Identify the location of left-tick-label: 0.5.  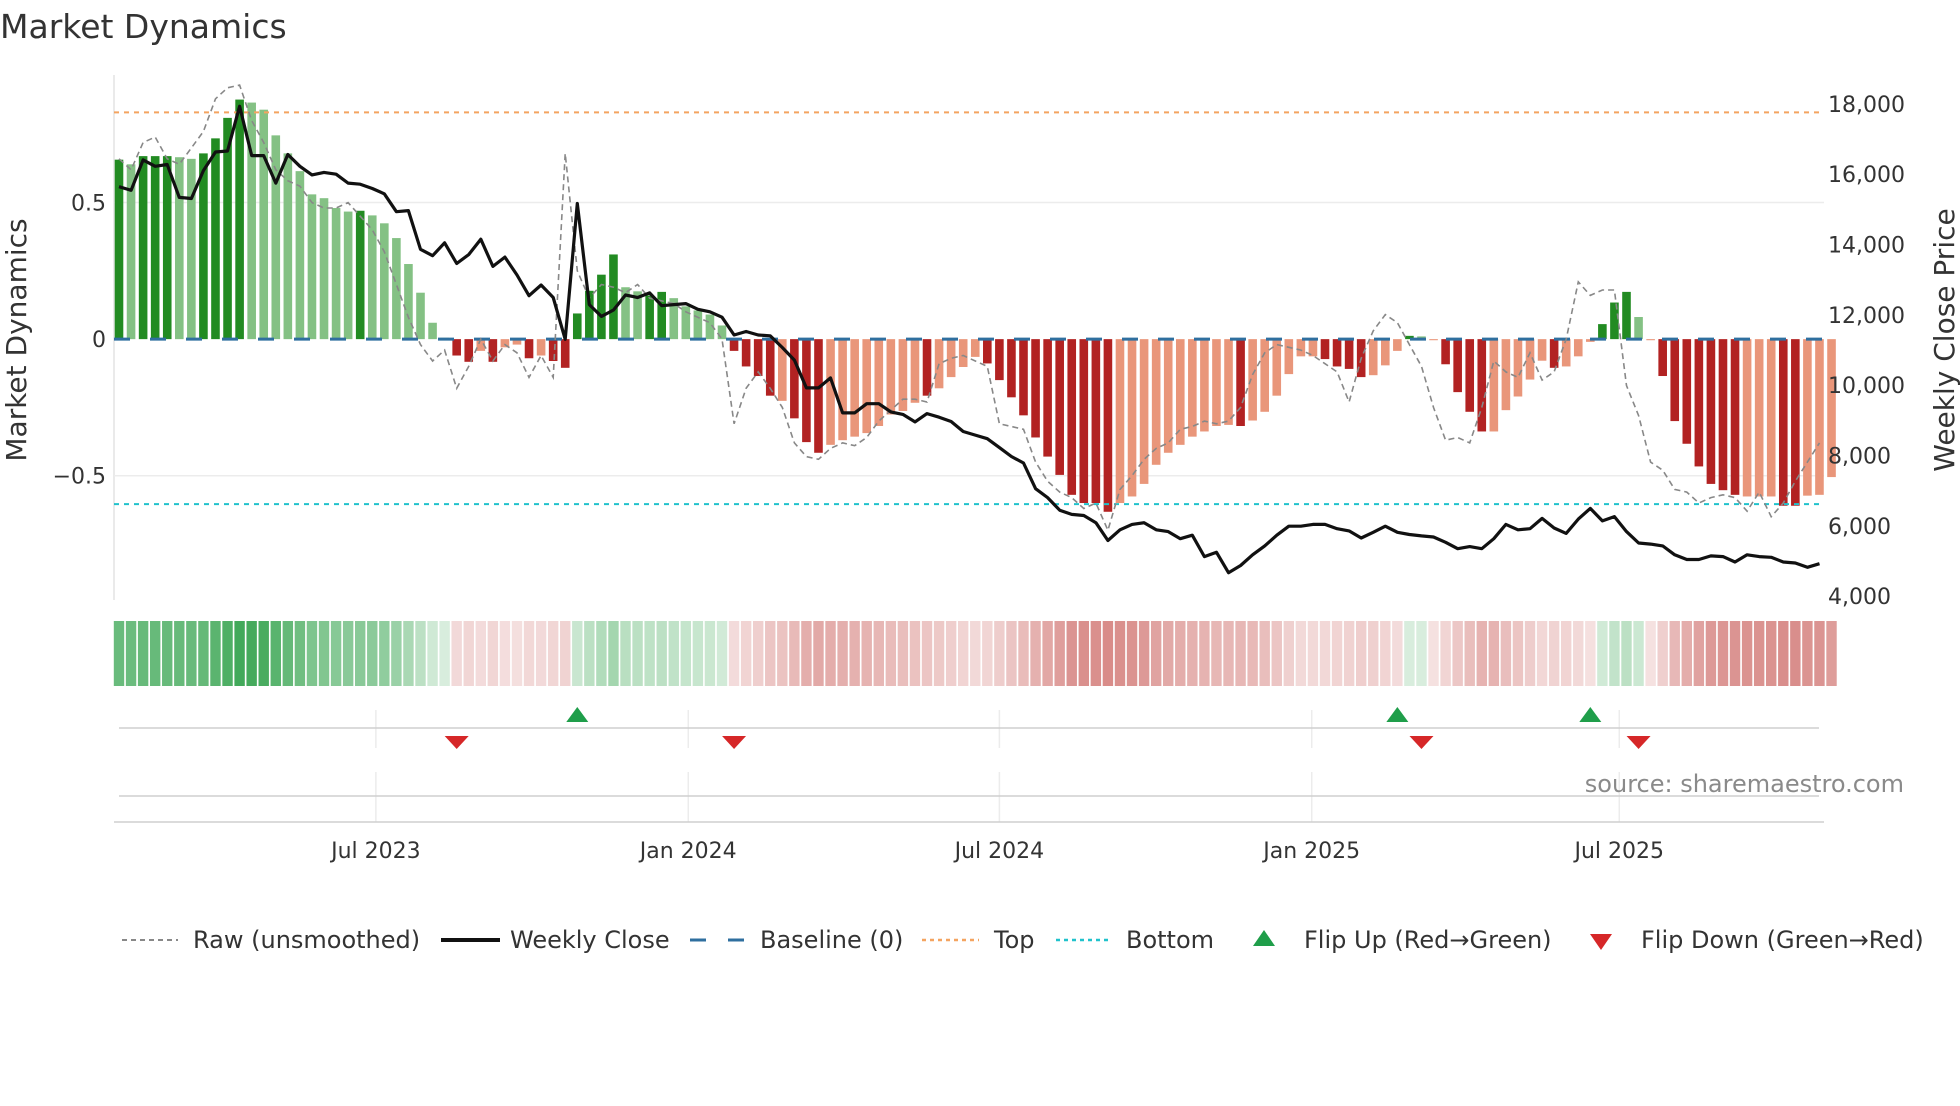
(88, 204).